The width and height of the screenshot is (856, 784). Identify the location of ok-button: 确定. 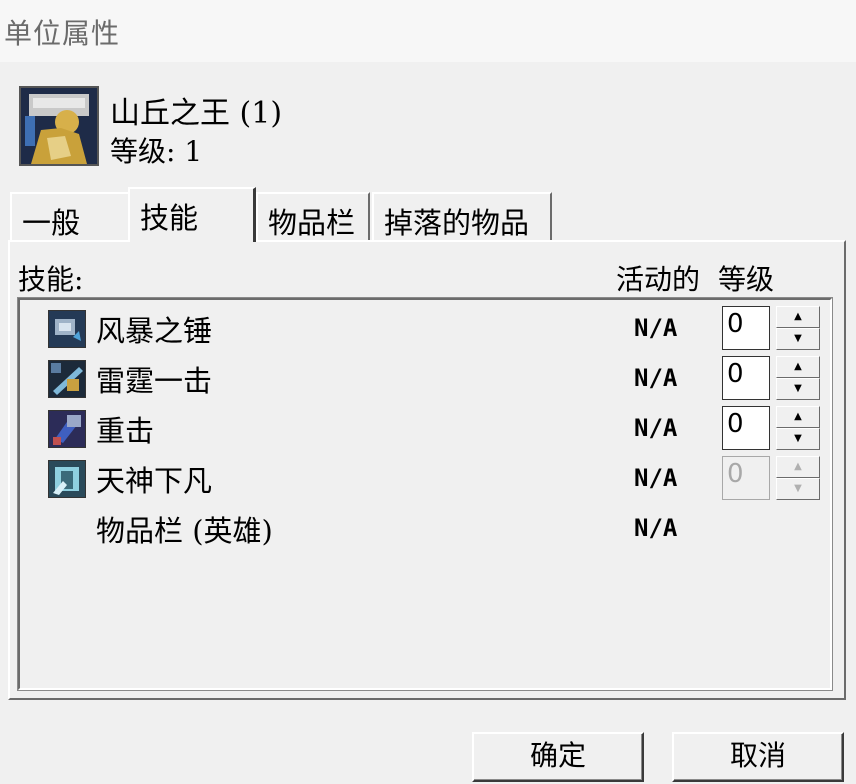
(558, 757).